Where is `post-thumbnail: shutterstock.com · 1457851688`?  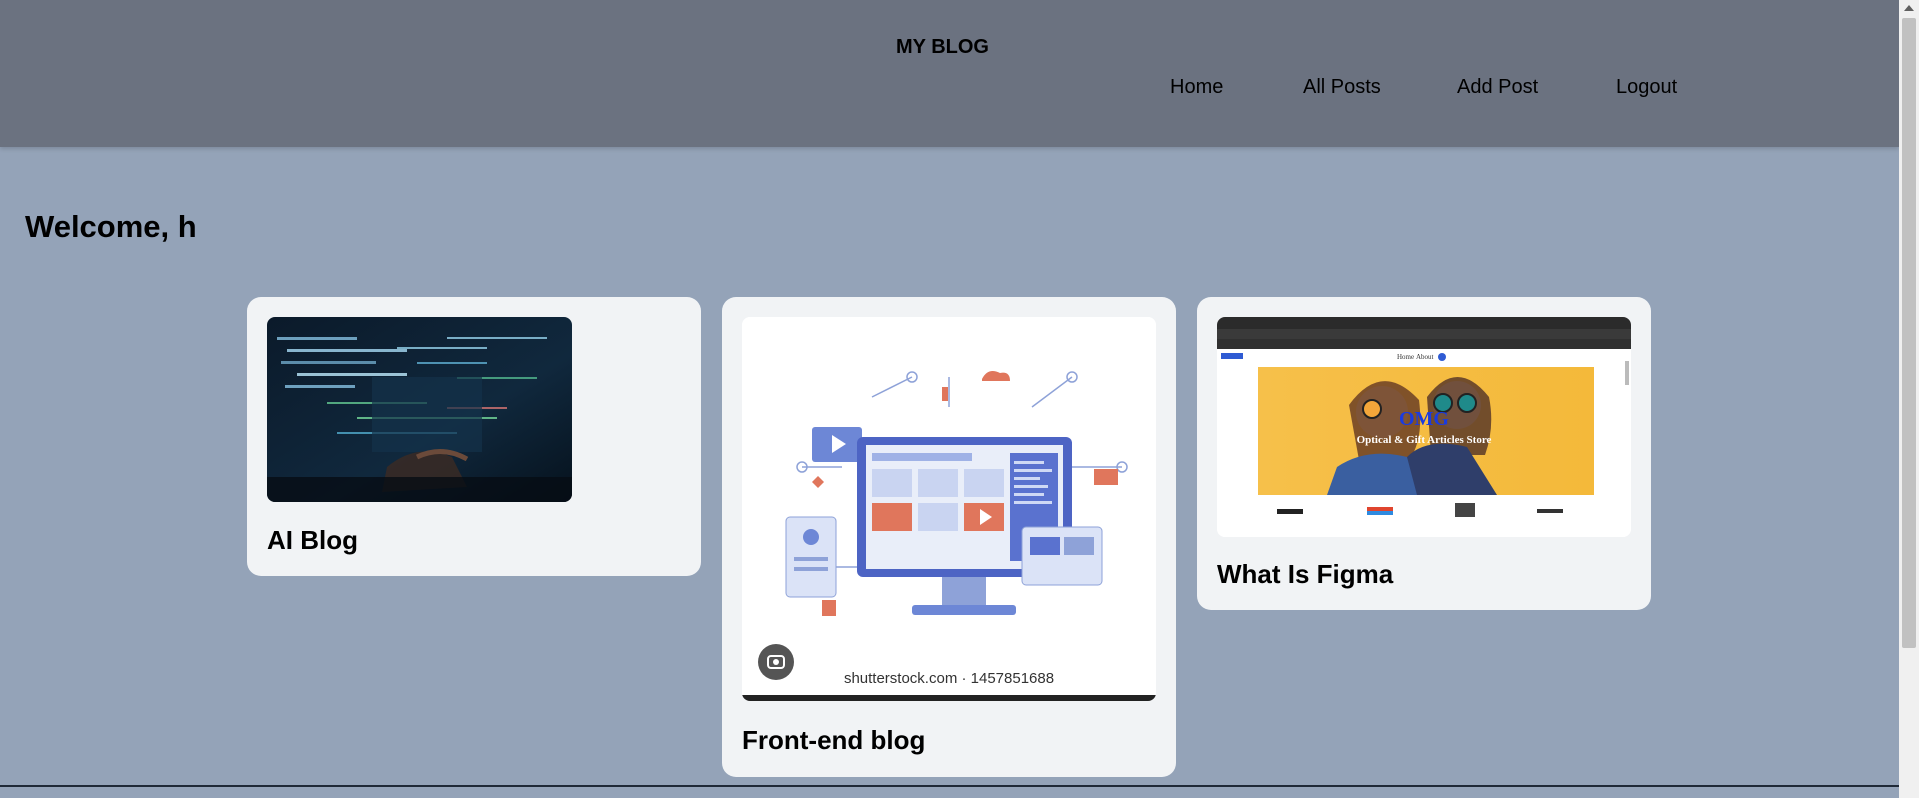 post-thumbnail: shutterstock.com · 1457851688 is located at coordinates (949, 509).